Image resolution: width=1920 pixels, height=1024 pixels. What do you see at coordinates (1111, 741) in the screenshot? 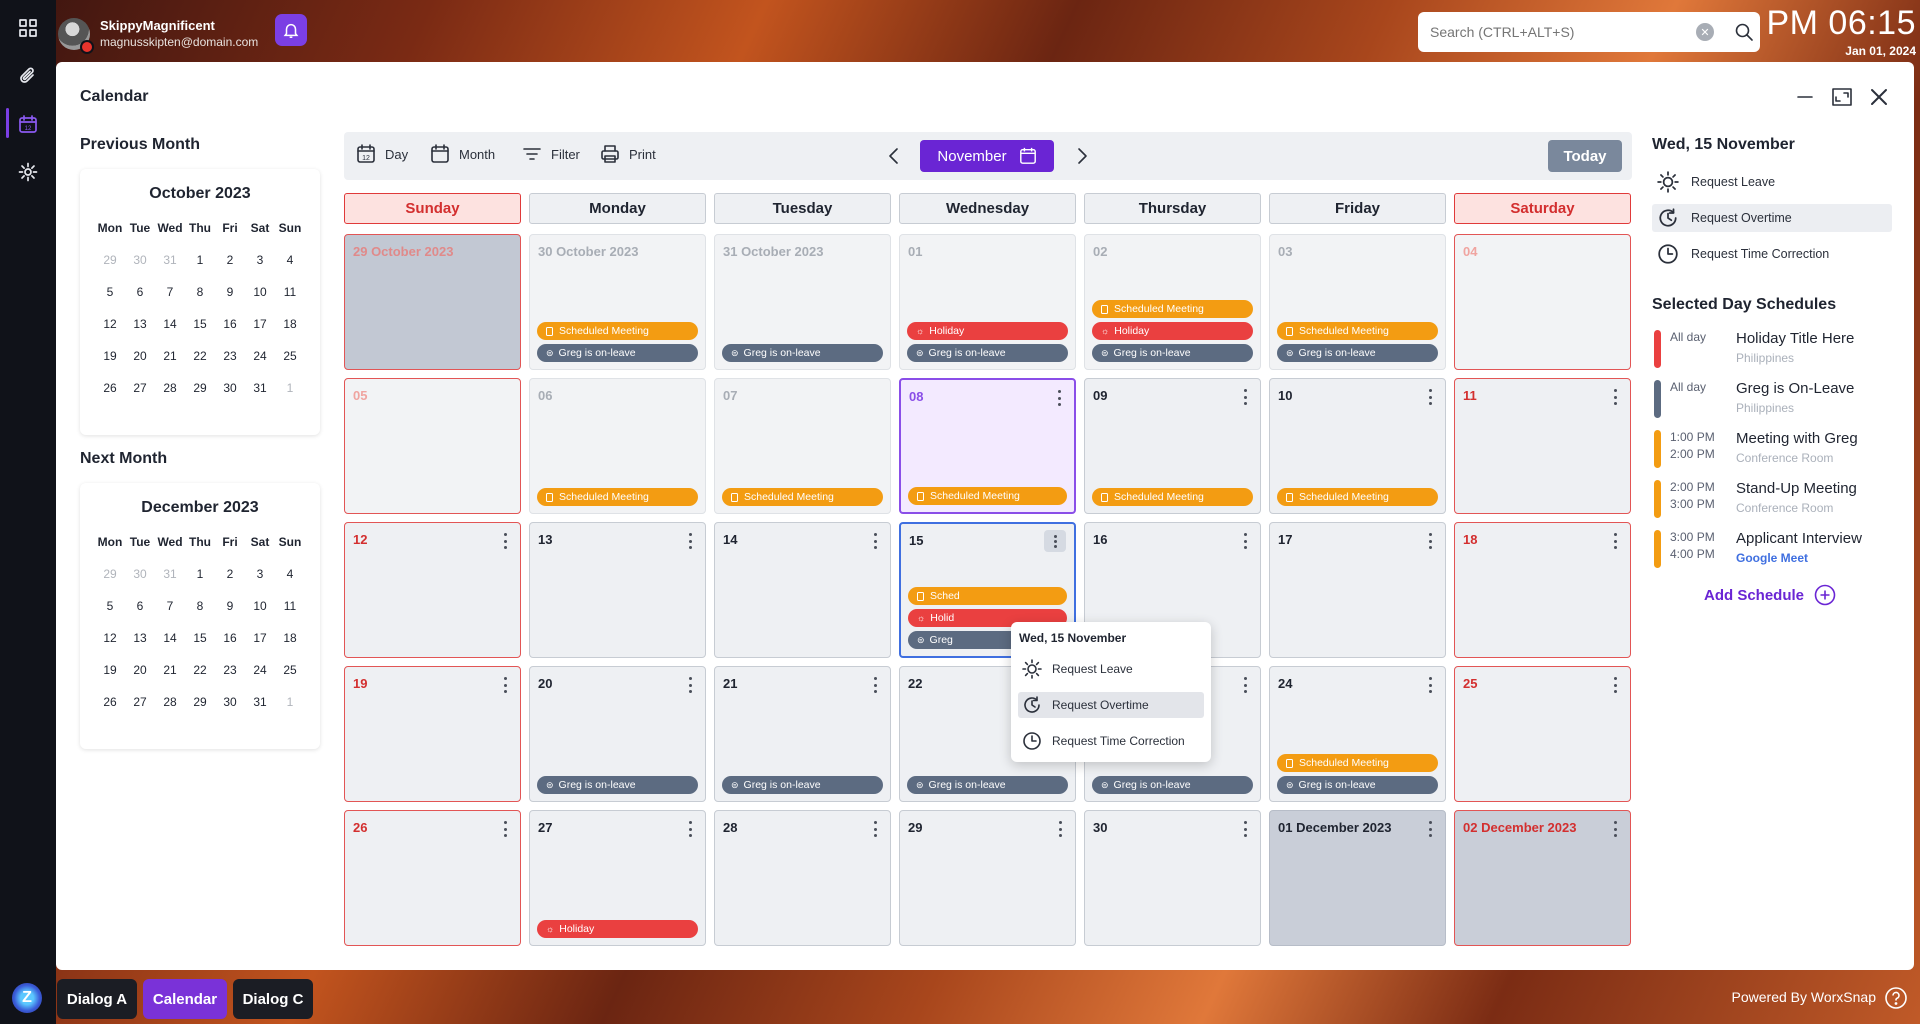
I see `popup-request-time-correction: Request Time Correction` at bounding box center [1111, 741].